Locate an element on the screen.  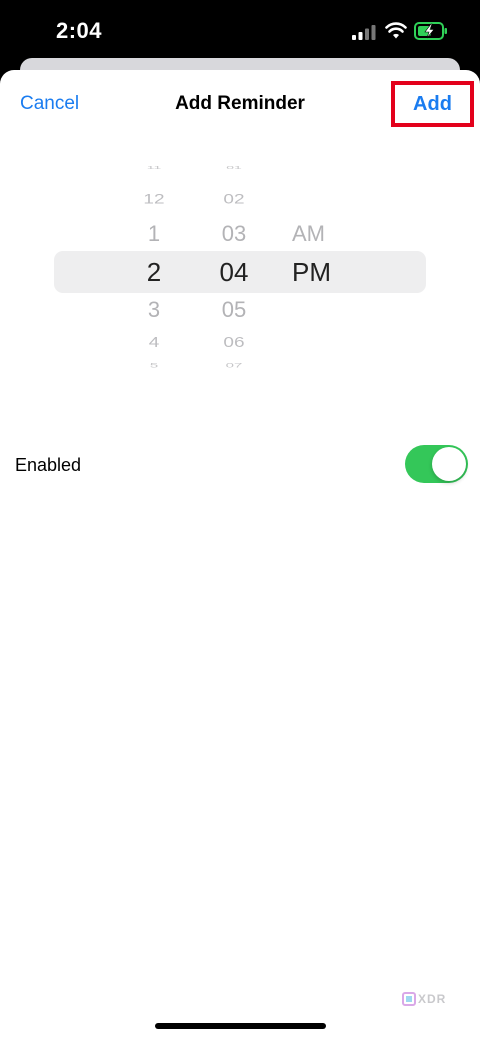
add-button: Add is located at coordinates (432, 104).